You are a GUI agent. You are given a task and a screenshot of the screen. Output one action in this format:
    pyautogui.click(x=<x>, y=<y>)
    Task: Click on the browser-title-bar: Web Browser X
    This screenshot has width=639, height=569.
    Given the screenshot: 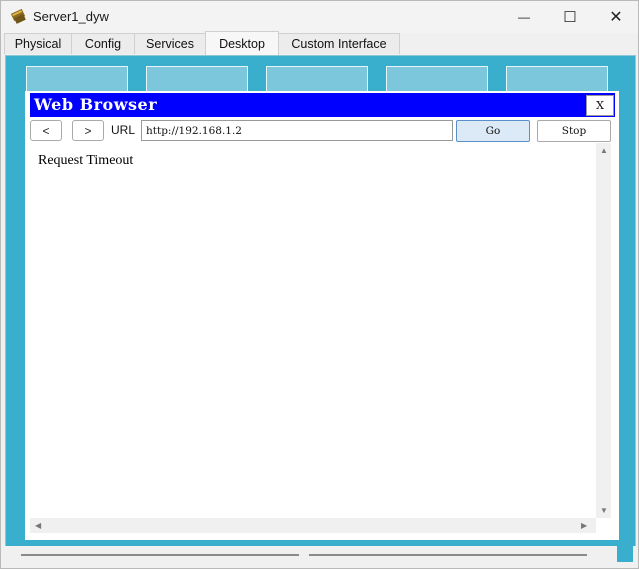 What is the action you would take?
    pyautogui.click(x=322, y=105)
    